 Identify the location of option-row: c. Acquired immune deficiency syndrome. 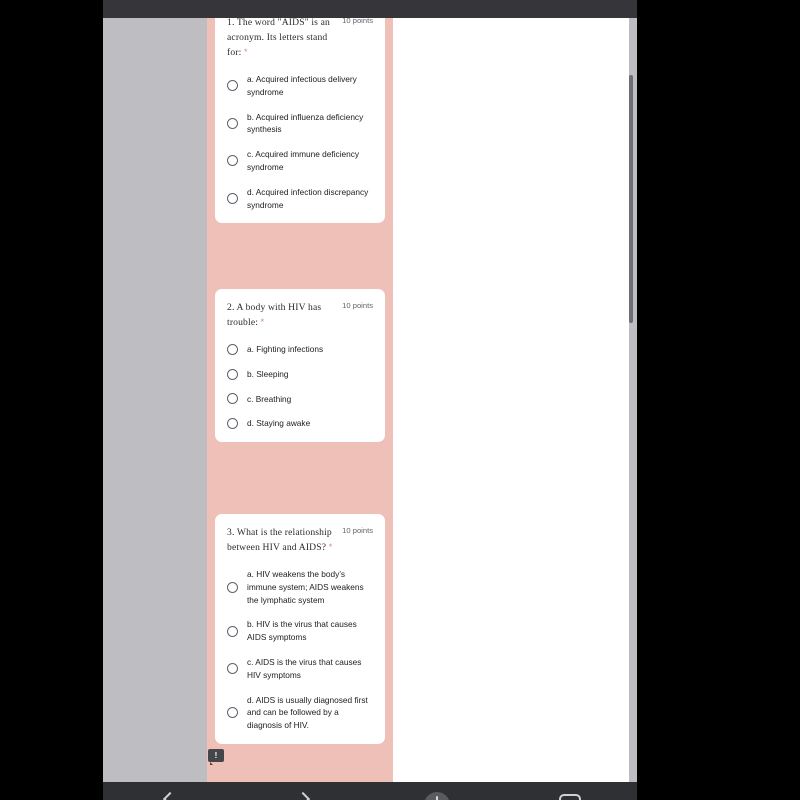
(300, 161).